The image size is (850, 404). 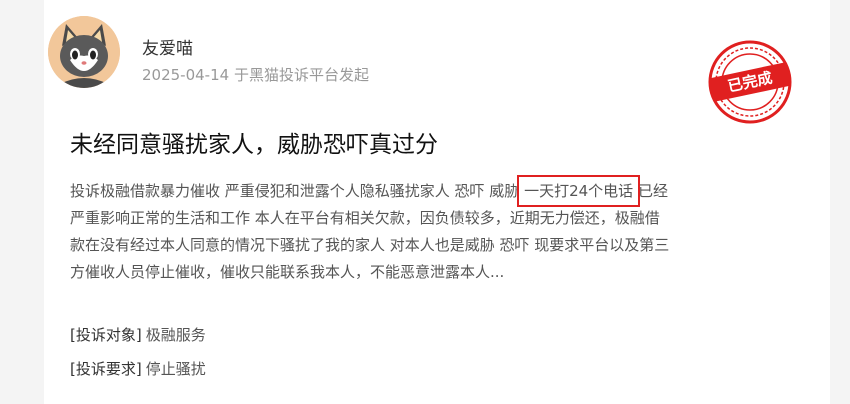 What do you see at coordinates (84, 52) in the screenshot?
I see `cat-avatar-icon` at bounding box center [84, 52].